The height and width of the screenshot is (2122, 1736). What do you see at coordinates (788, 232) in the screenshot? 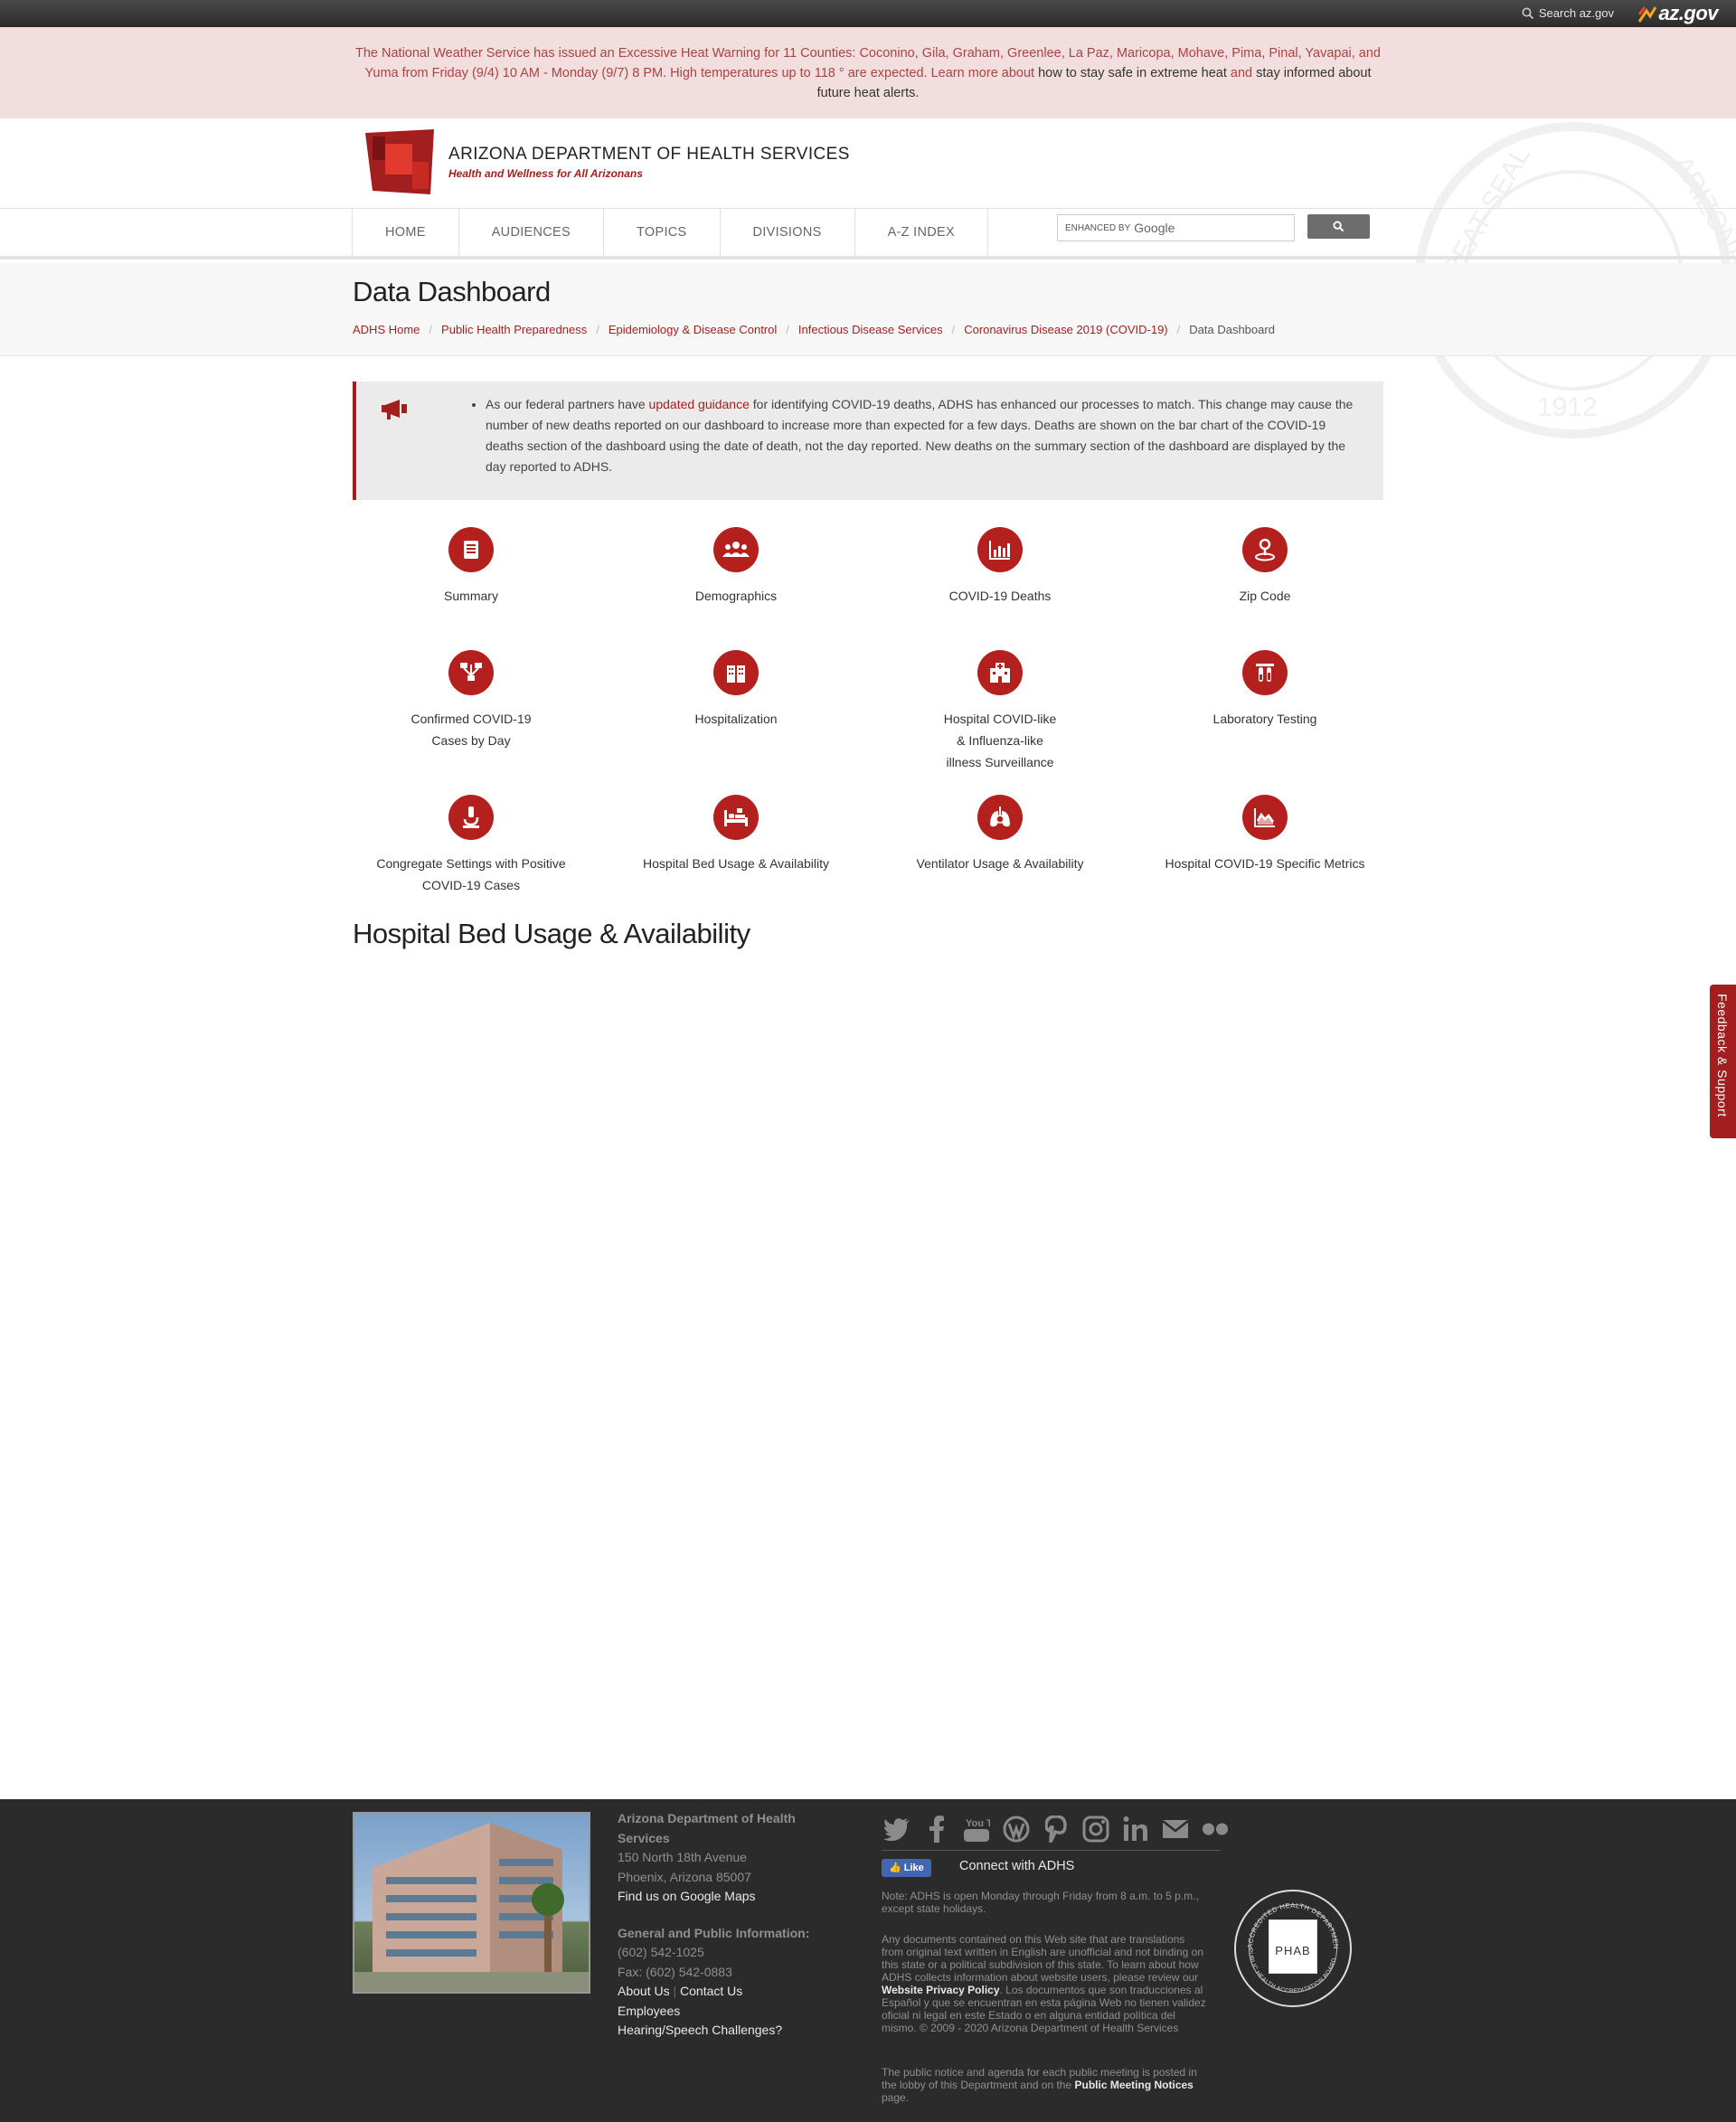
I see `nav-divisions: DIVISIONS` at bounding box center [788, 232].